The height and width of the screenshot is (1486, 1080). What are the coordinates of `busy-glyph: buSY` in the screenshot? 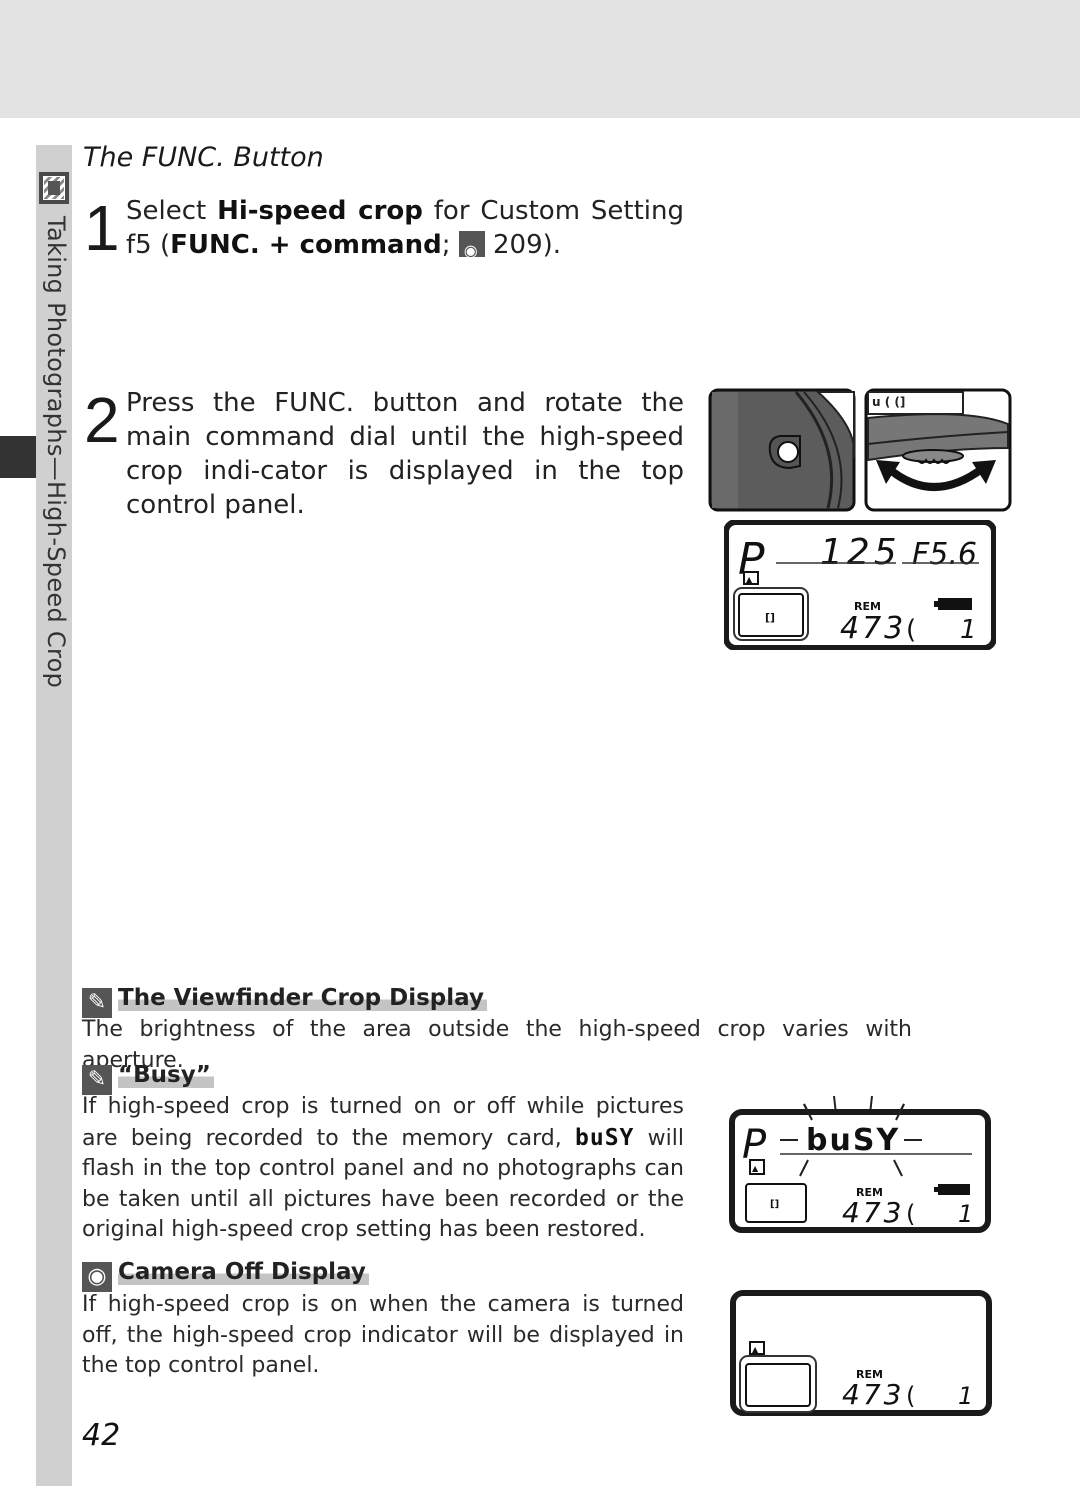 It's located at (605, 1137).